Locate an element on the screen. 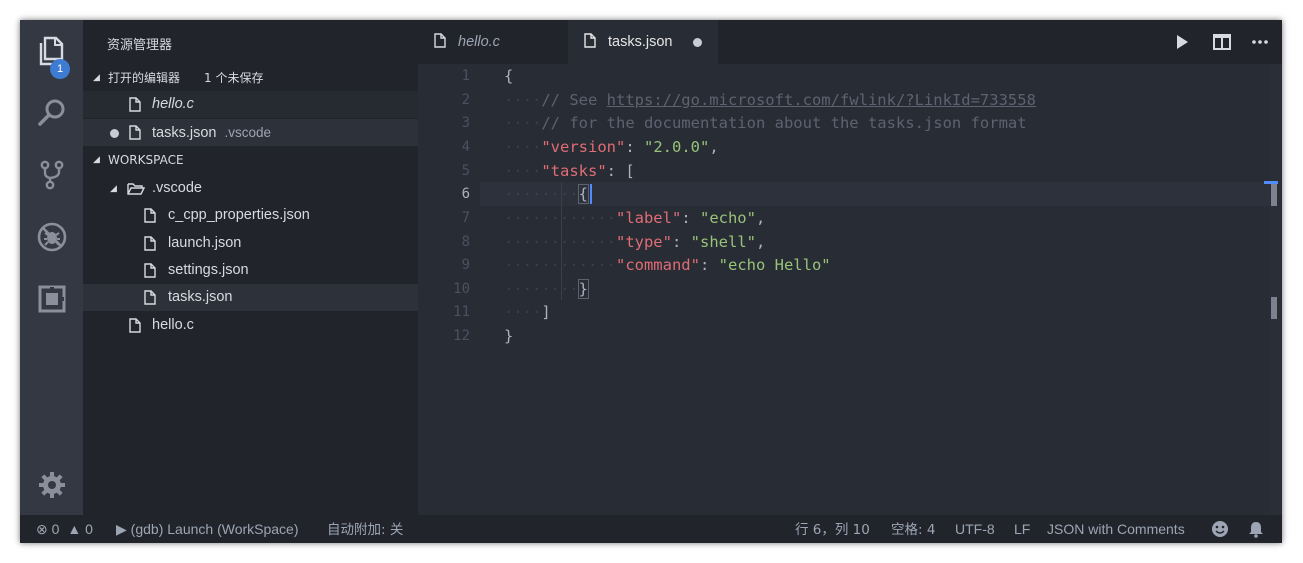  tab-tasks-json: tasks.json is located at coordinates (643, 42).